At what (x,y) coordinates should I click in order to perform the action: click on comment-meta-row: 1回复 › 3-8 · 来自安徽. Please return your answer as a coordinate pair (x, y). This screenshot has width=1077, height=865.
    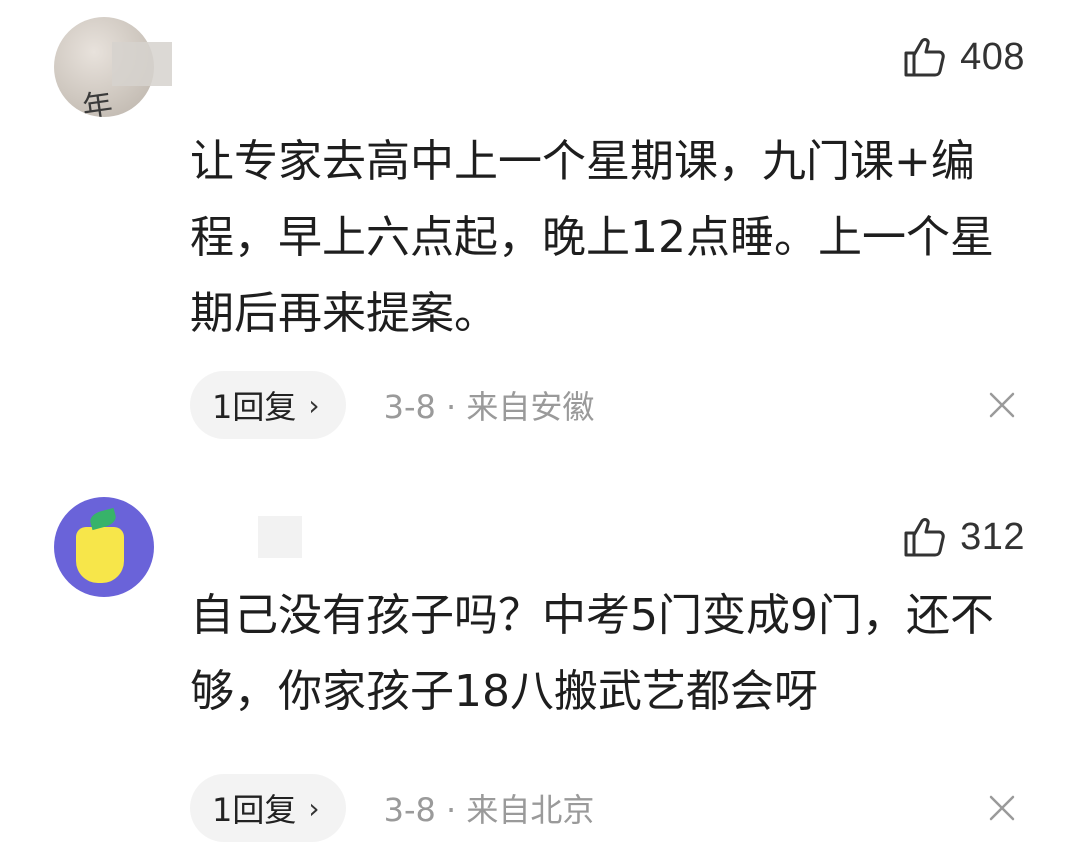
    Looking at the image, I should click on (392, 405).